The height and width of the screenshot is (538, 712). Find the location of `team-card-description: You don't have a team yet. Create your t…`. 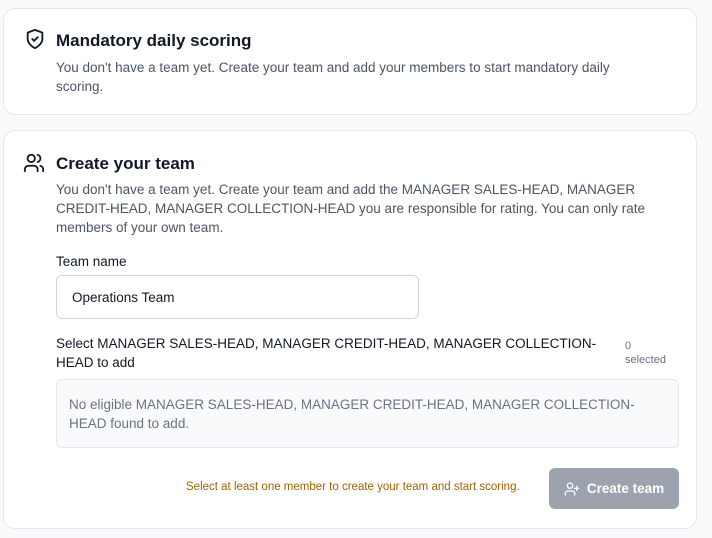

team-card-description: You don't have a team yet. Create your t… is located at coordinates (350, 208).